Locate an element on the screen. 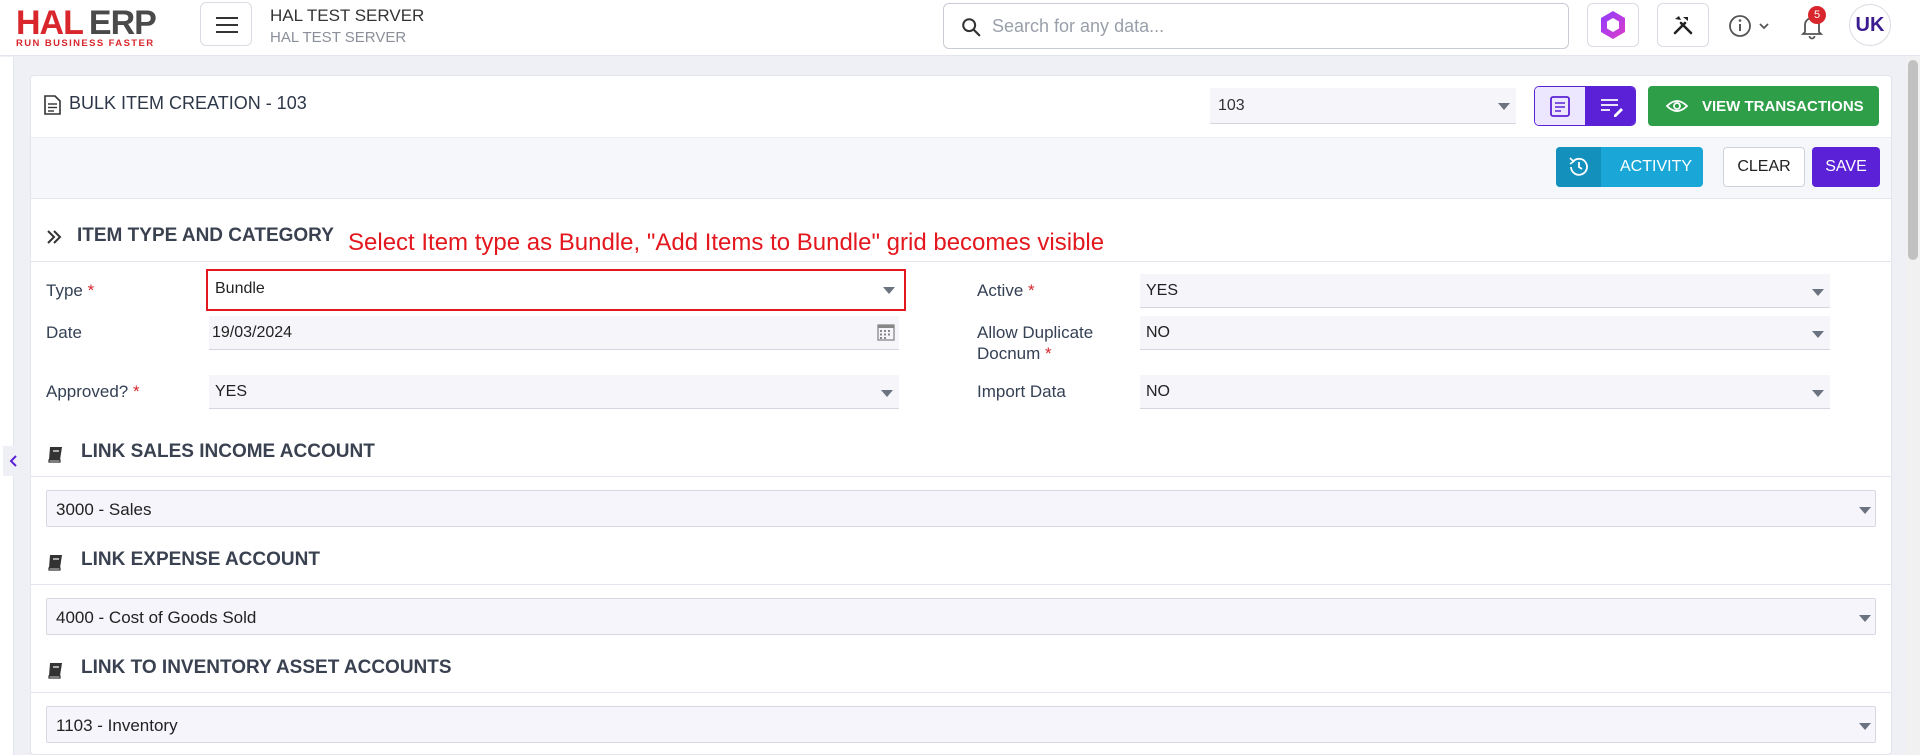  approved-label: Approved? * is located at coordinates (93, 391).